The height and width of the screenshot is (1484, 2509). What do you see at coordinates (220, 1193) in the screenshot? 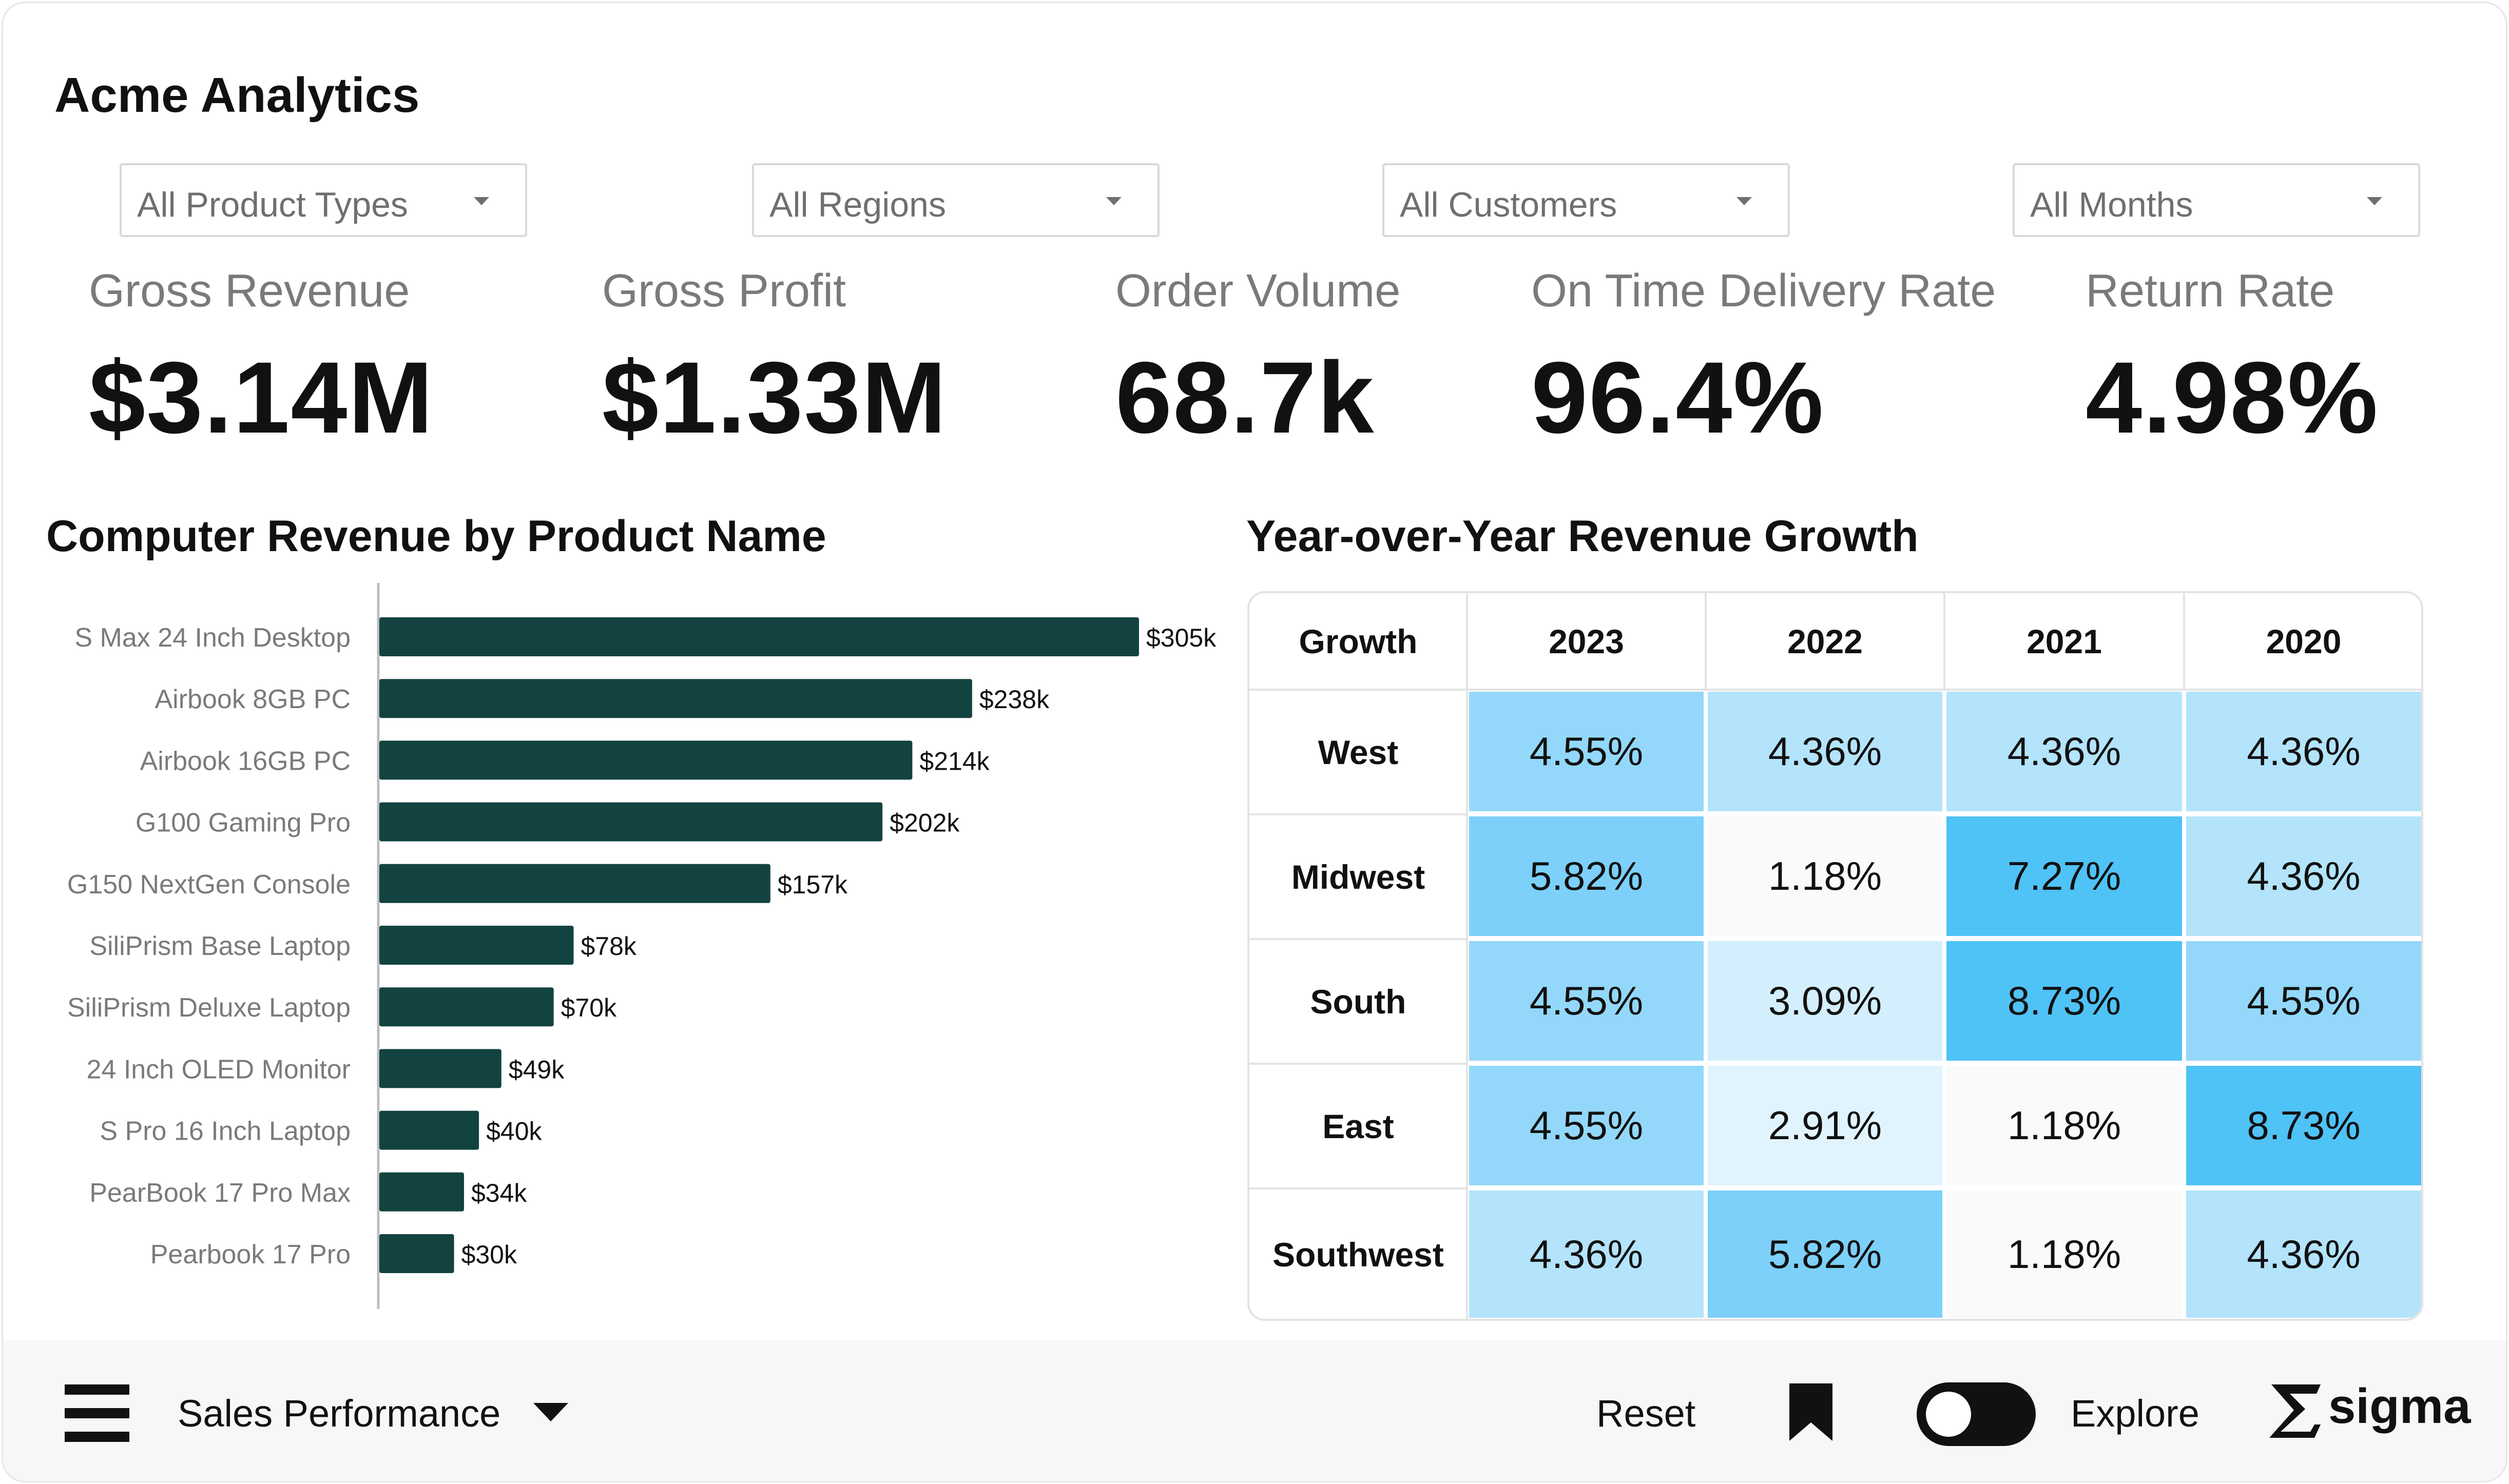
I see `category-label: PearBook 17 Pro Max` at bounding box center [220, 1193].